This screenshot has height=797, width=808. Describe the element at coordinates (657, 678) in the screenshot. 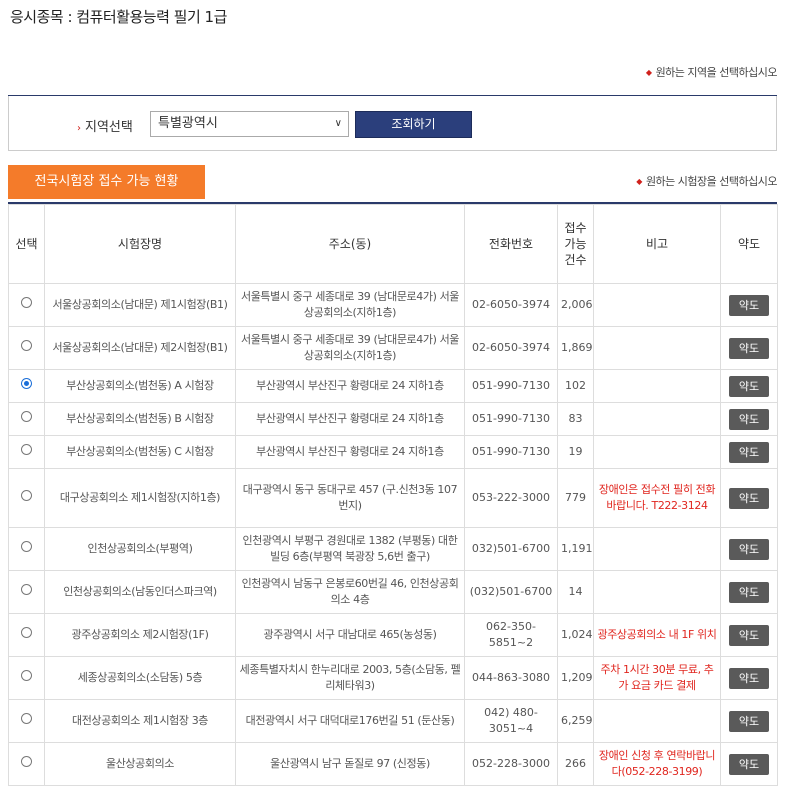

I see `site-note: 주차 1시간 30분 무료, 추가 요금 카드 결제` at that location.